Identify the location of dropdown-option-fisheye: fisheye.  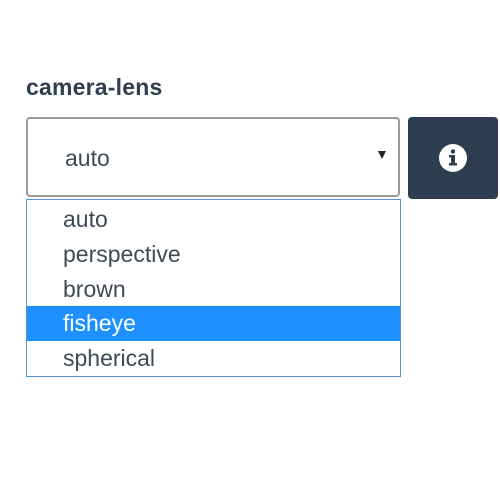
(213, 323).